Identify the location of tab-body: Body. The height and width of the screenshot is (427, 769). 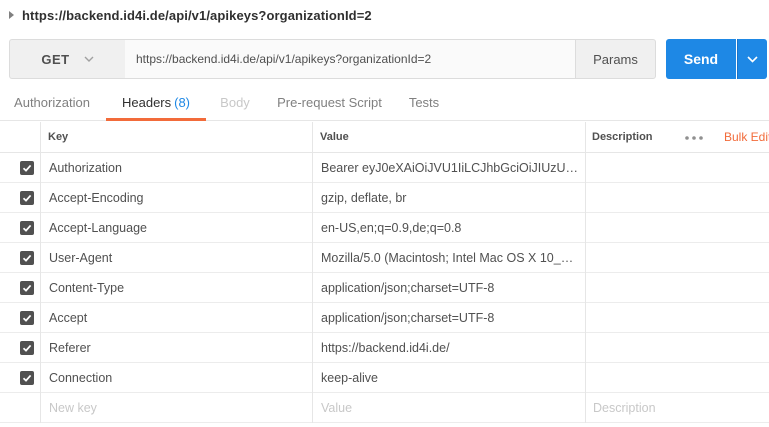
(235, 104).